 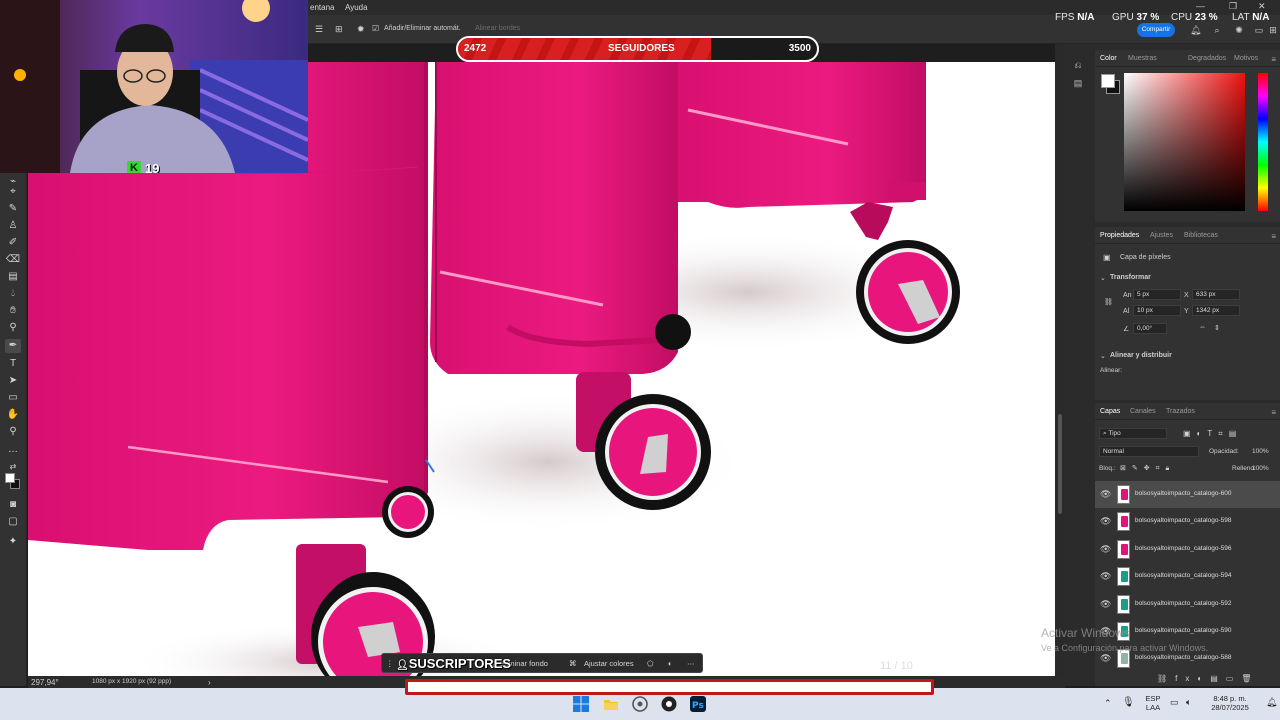 I want to click on swap-colors-icon: ⇄, so click(x=13, y=467).